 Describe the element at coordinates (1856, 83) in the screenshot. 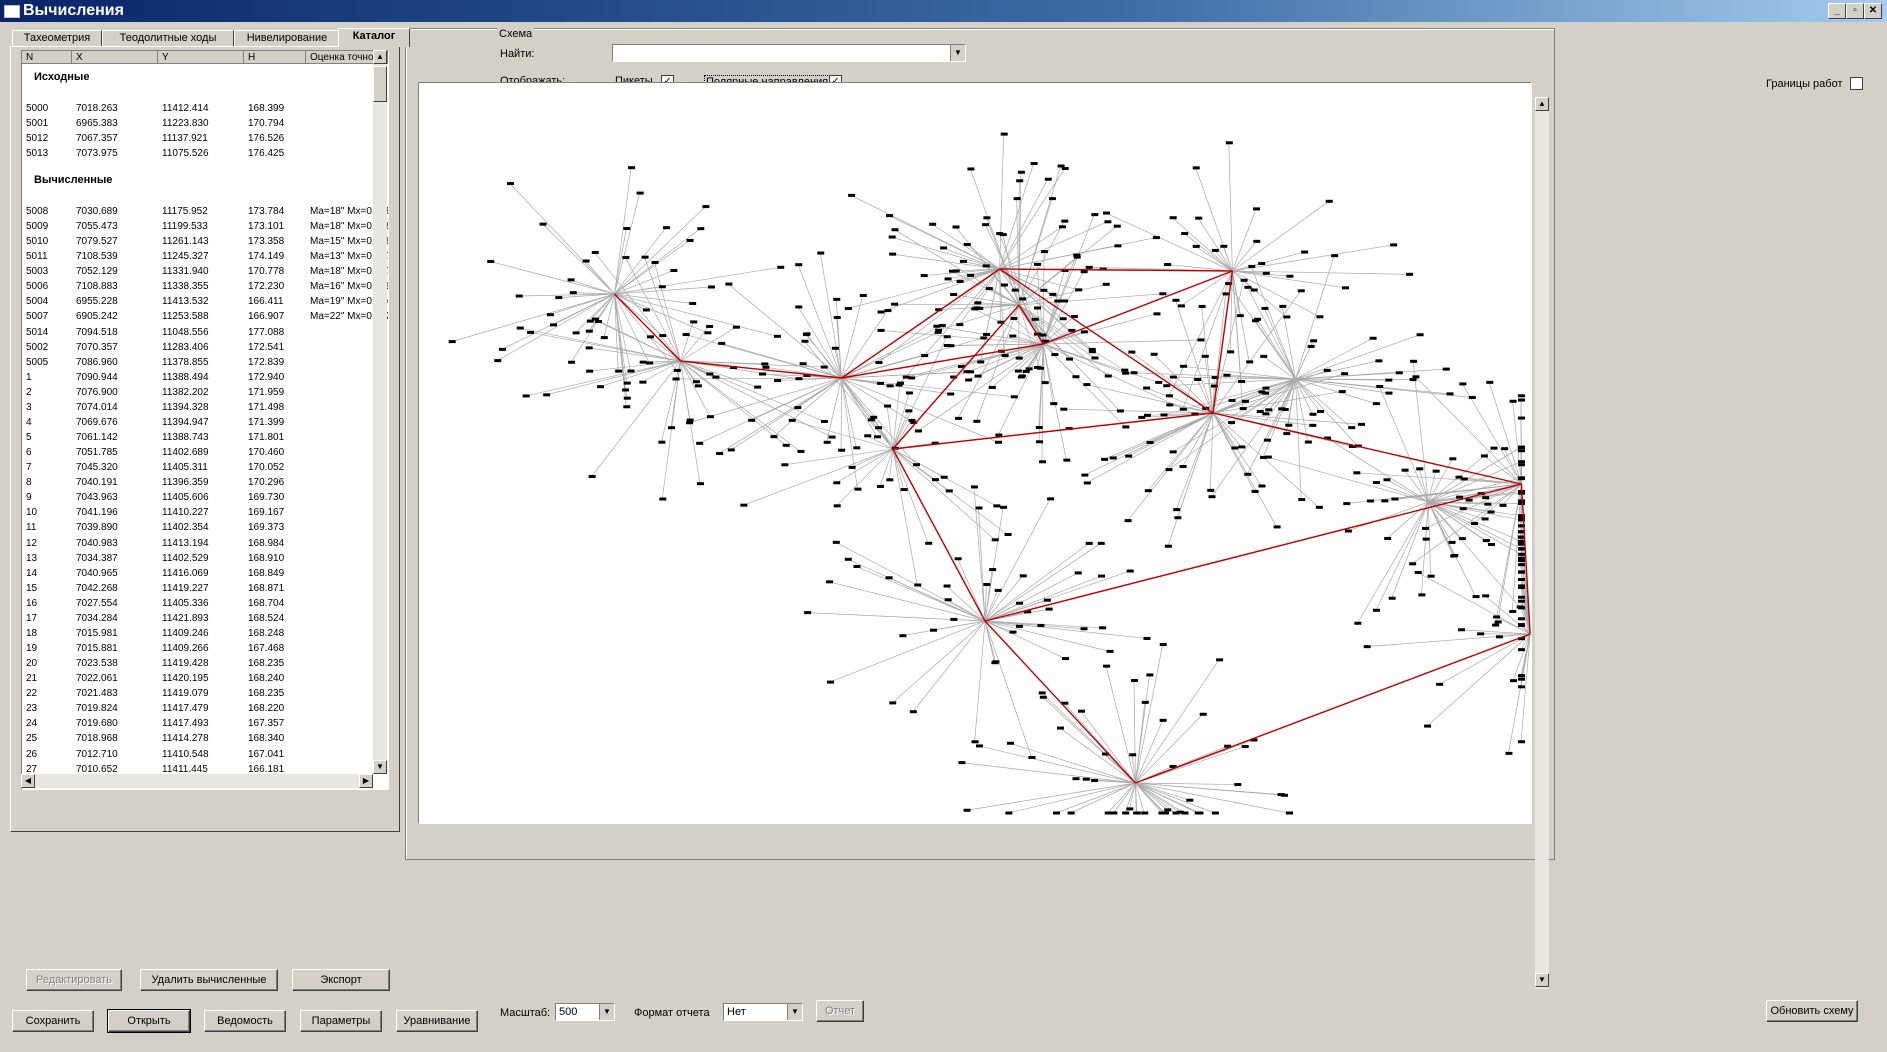

I see `bounds-checkbox` at that location.